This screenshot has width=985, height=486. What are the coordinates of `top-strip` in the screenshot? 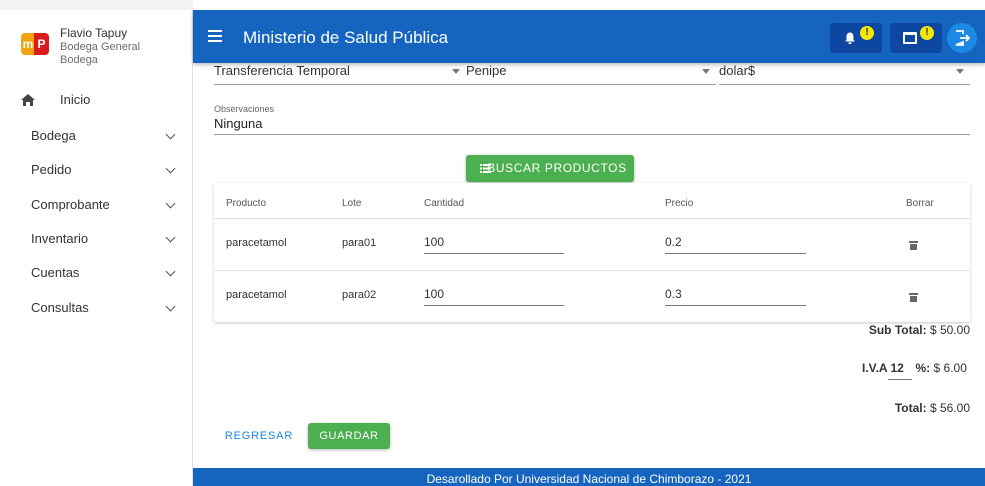 It's located at (96, 5).